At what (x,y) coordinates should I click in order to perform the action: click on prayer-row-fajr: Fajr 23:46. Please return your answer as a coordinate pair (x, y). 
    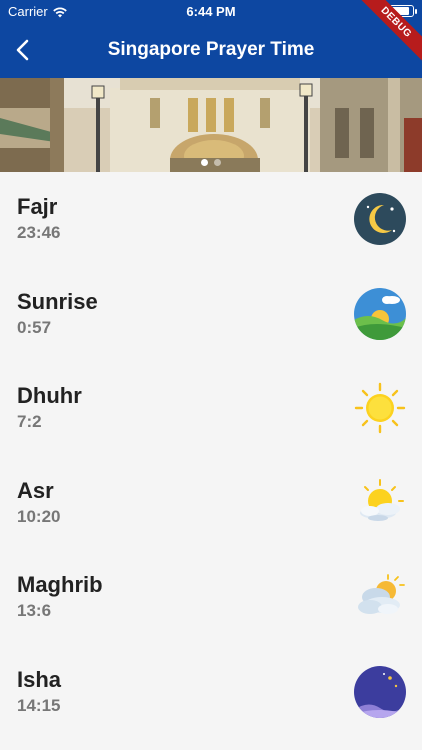
    Looking at the image, I should click on (211, 219).